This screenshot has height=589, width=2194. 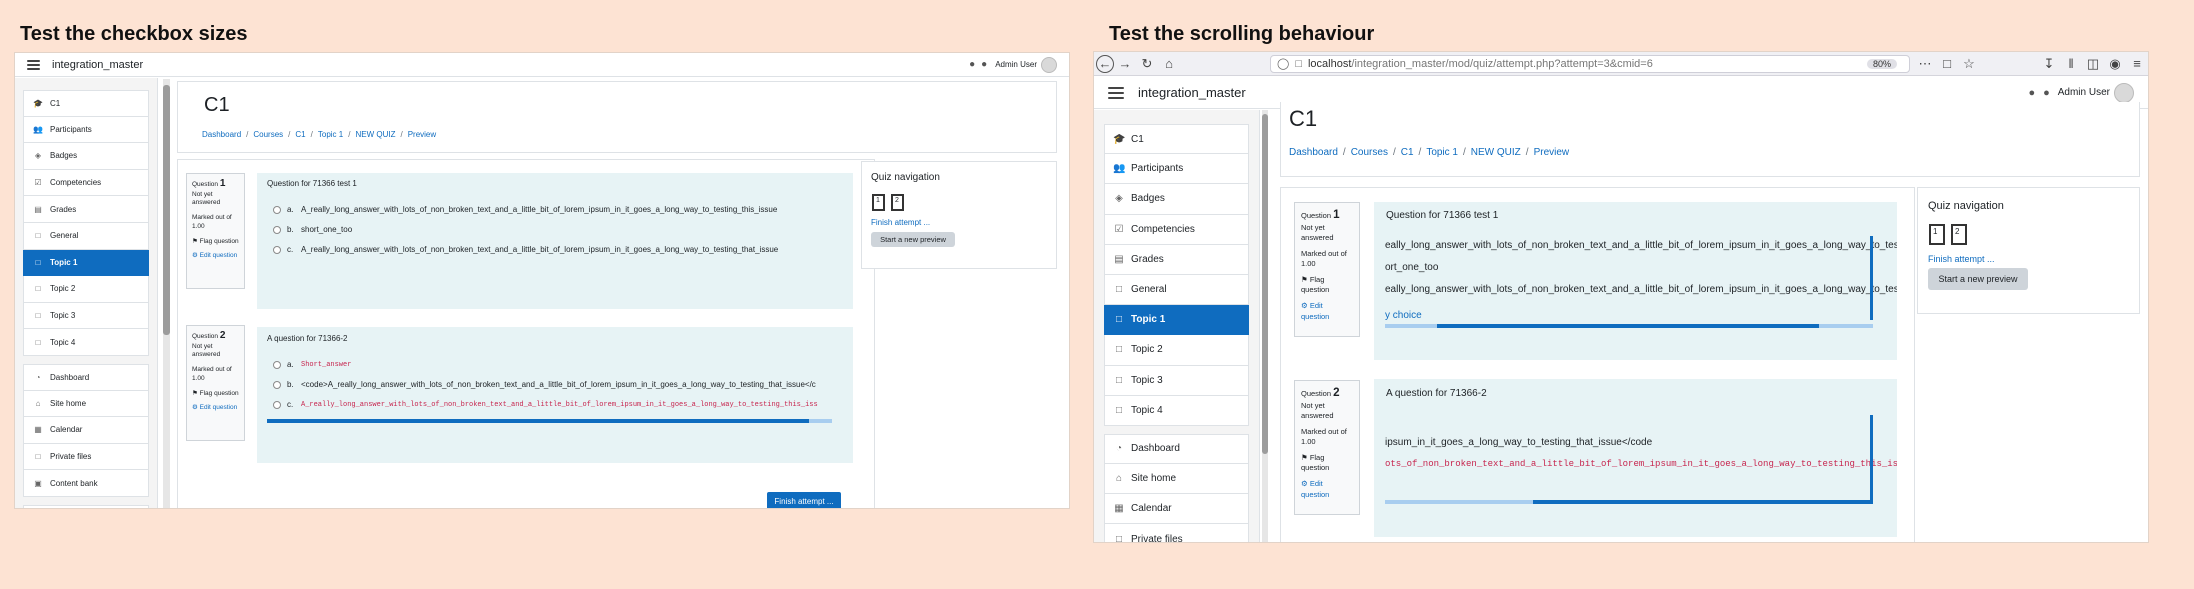 I want to click on account-icon: ◉, so click(x=2115, y=64).